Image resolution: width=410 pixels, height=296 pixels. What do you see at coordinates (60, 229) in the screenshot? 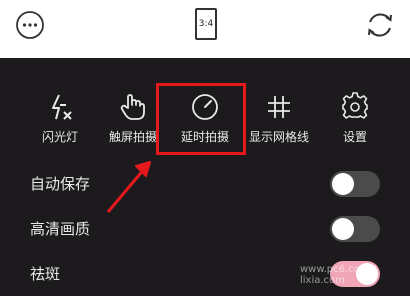
I see `hd-quality-label: 高清画质` at bounding box center [60, 229].